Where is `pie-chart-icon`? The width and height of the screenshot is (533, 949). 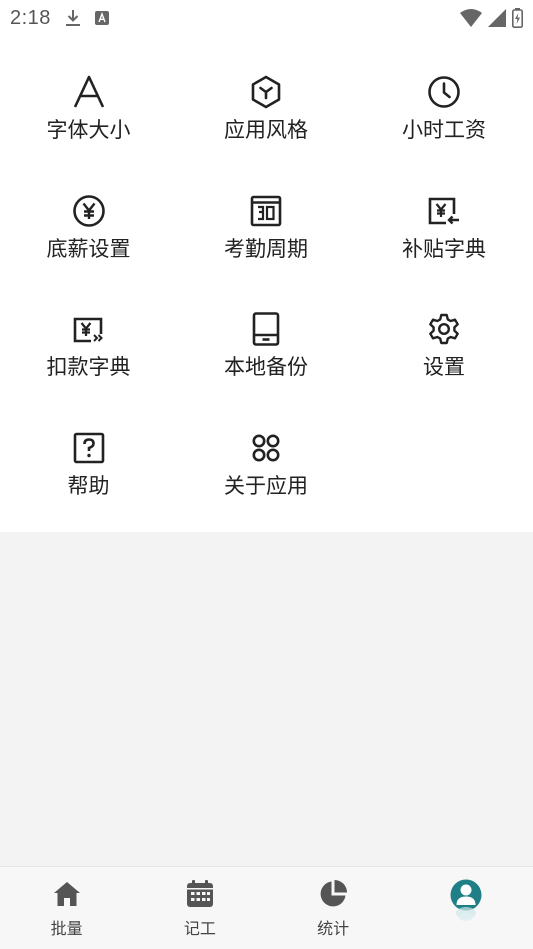 pie-chart-icon is located at coordinates (333, 894).